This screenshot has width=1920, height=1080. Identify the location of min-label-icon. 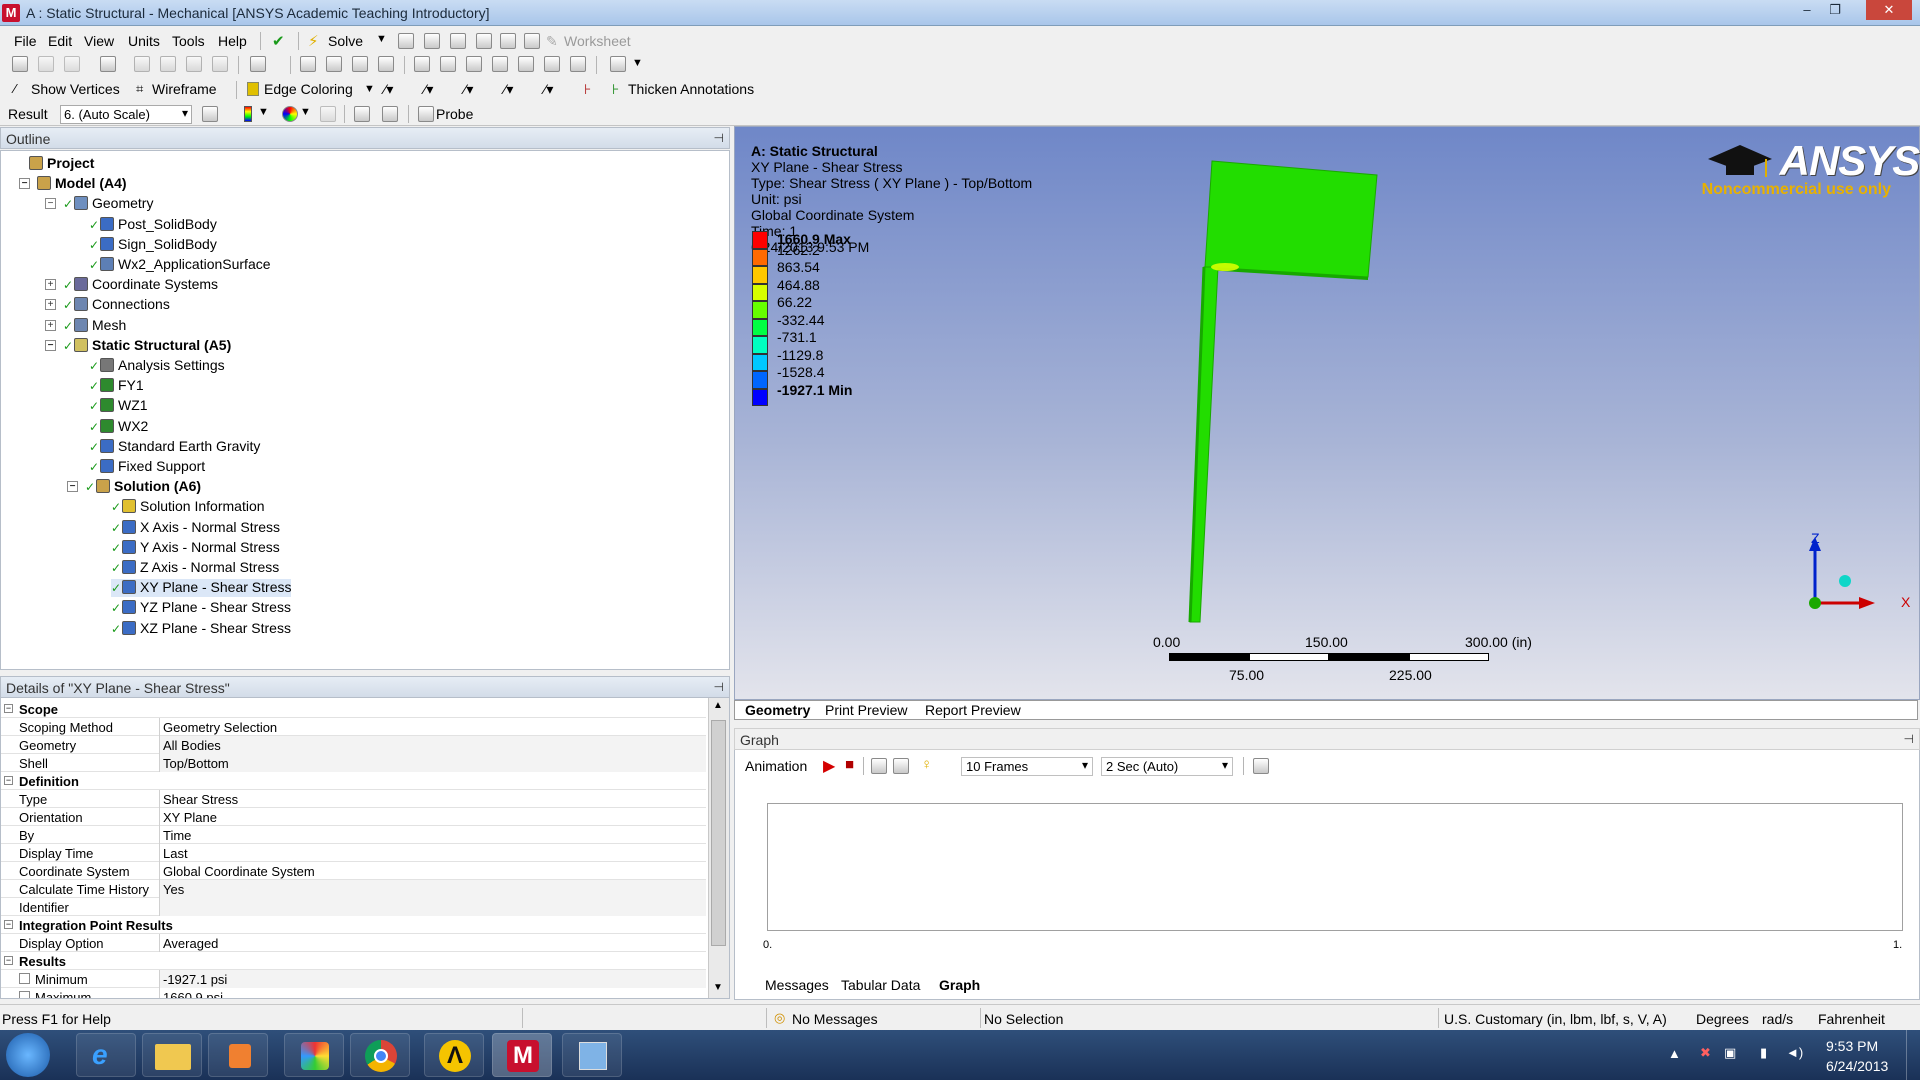
(390, 114).